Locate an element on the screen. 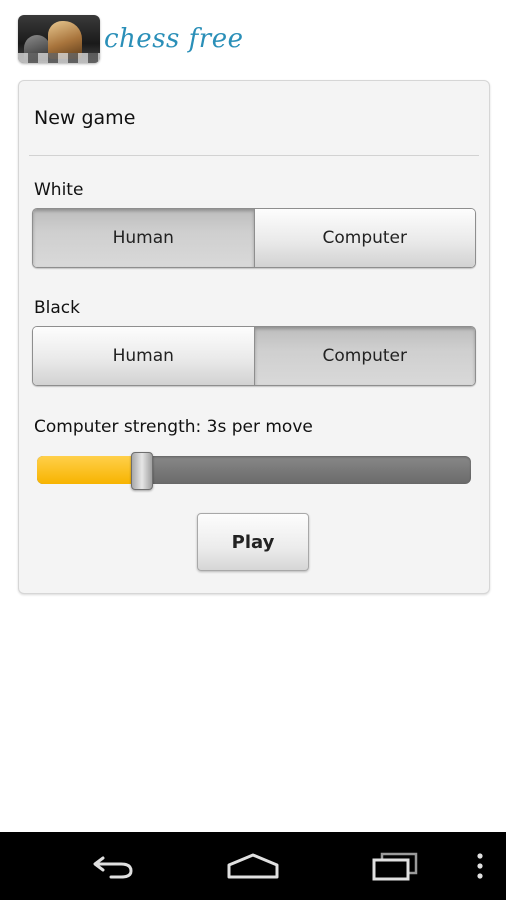 The height and width of the screenshot is (900, 506). menu-icon is located at coordinates (480, 866).